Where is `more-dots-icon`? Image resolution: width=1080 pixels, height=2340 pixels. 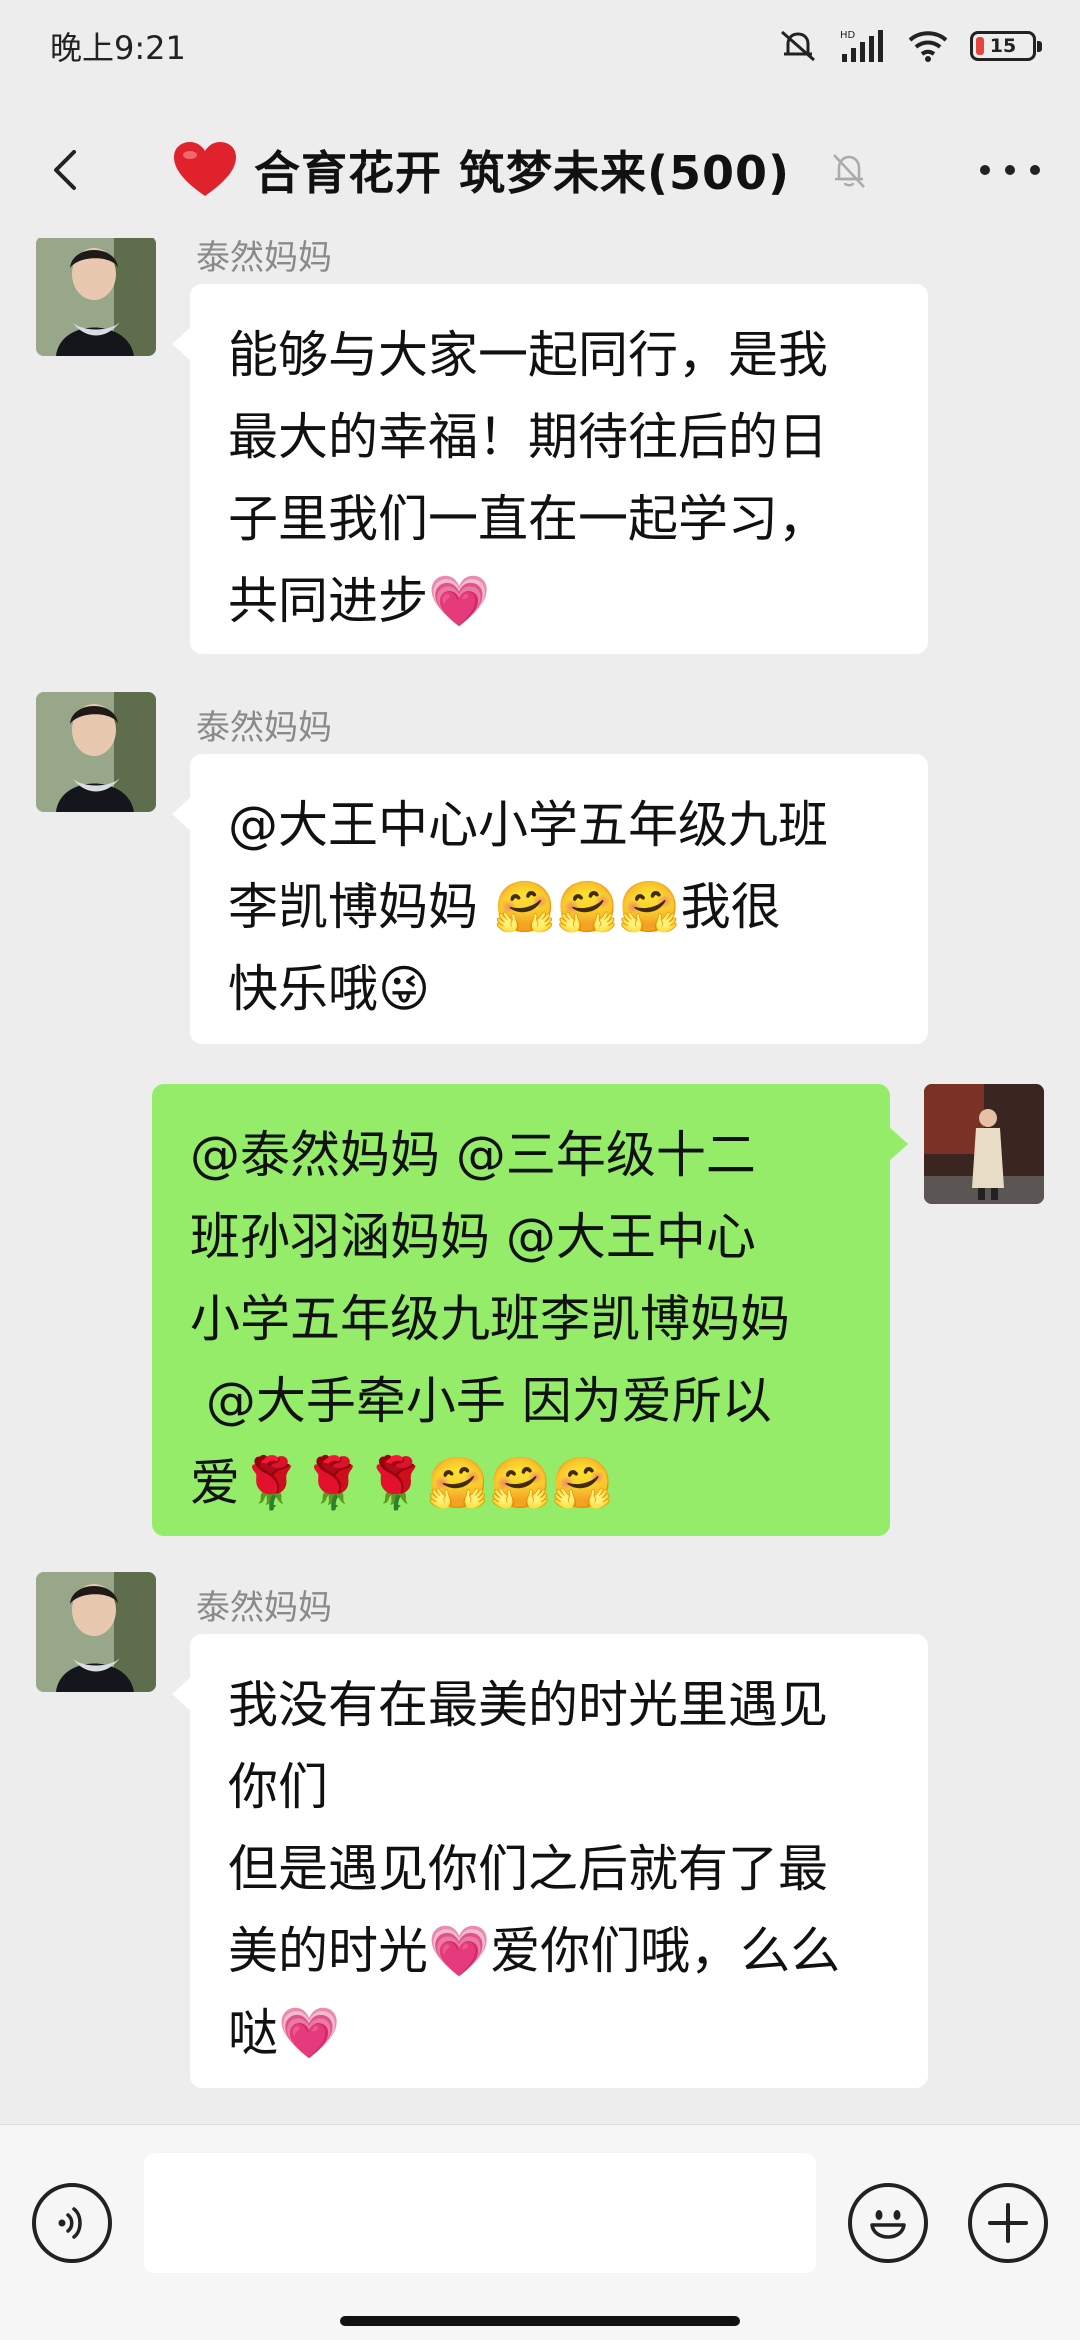 more-dots-icon is located at coordinates (1010, 170).